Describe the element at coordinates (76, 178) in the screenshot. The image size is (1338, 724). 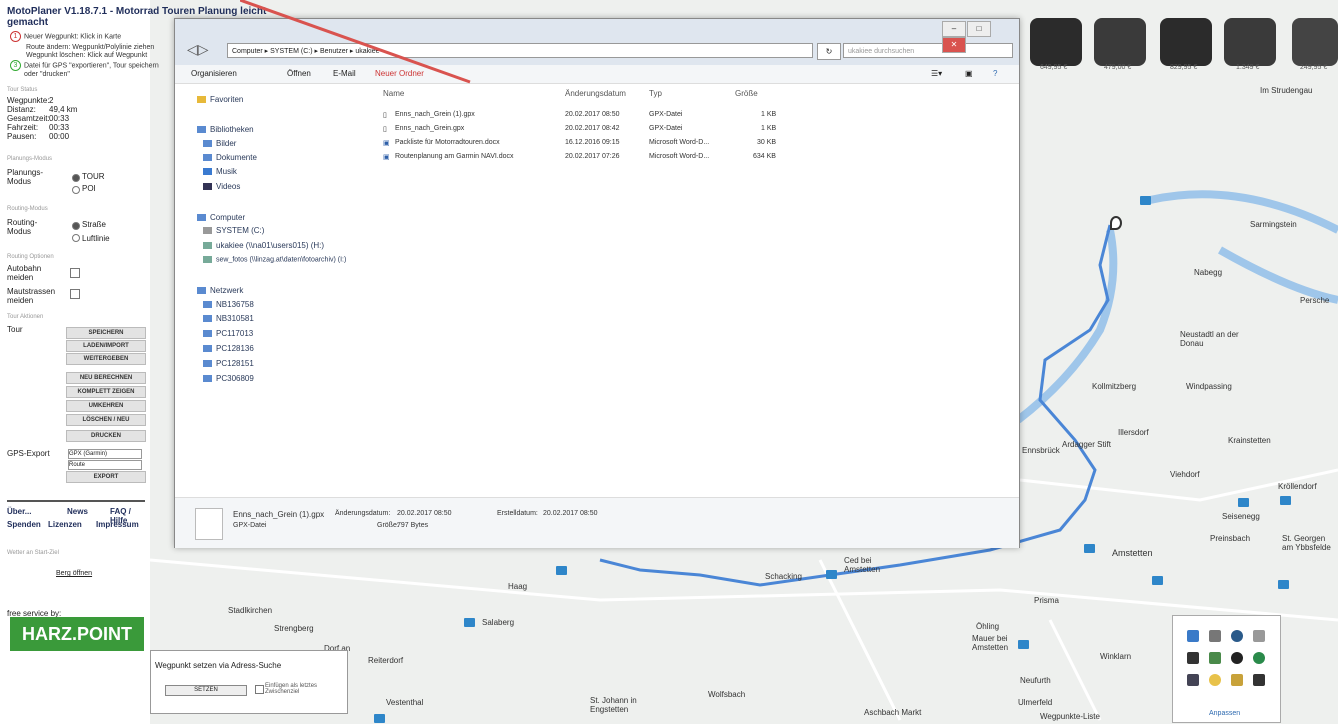
I see `planning-tour-radio` at that location.